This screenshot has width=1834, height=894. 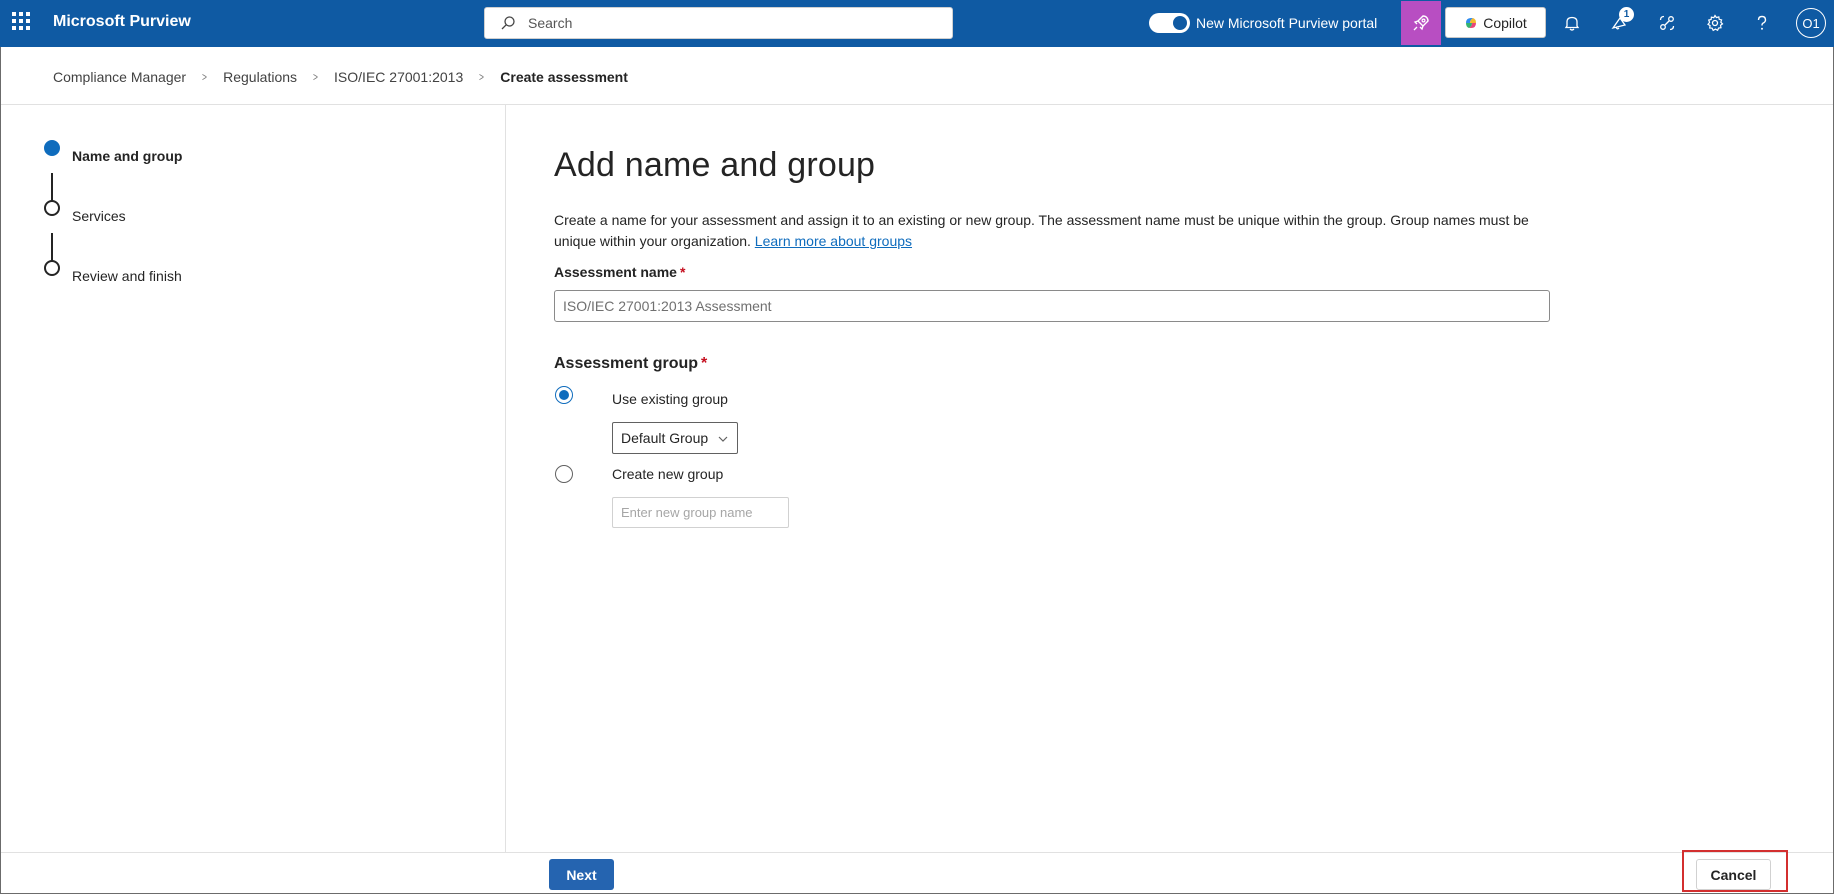 What do you see at coordinates (260, 77) in the screenshot?
I see `breadcrumb-regulations: Regulations` at bounding box center [260, 77].